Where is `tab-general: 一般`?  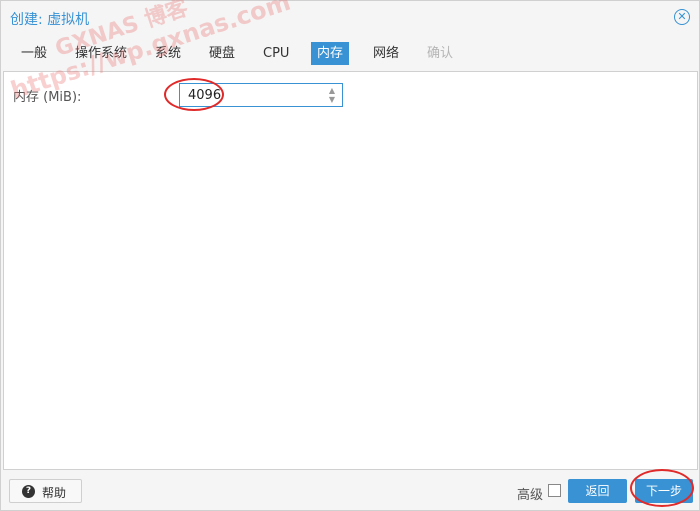
tab-general: 一般 is located at coordinates (34, 53).